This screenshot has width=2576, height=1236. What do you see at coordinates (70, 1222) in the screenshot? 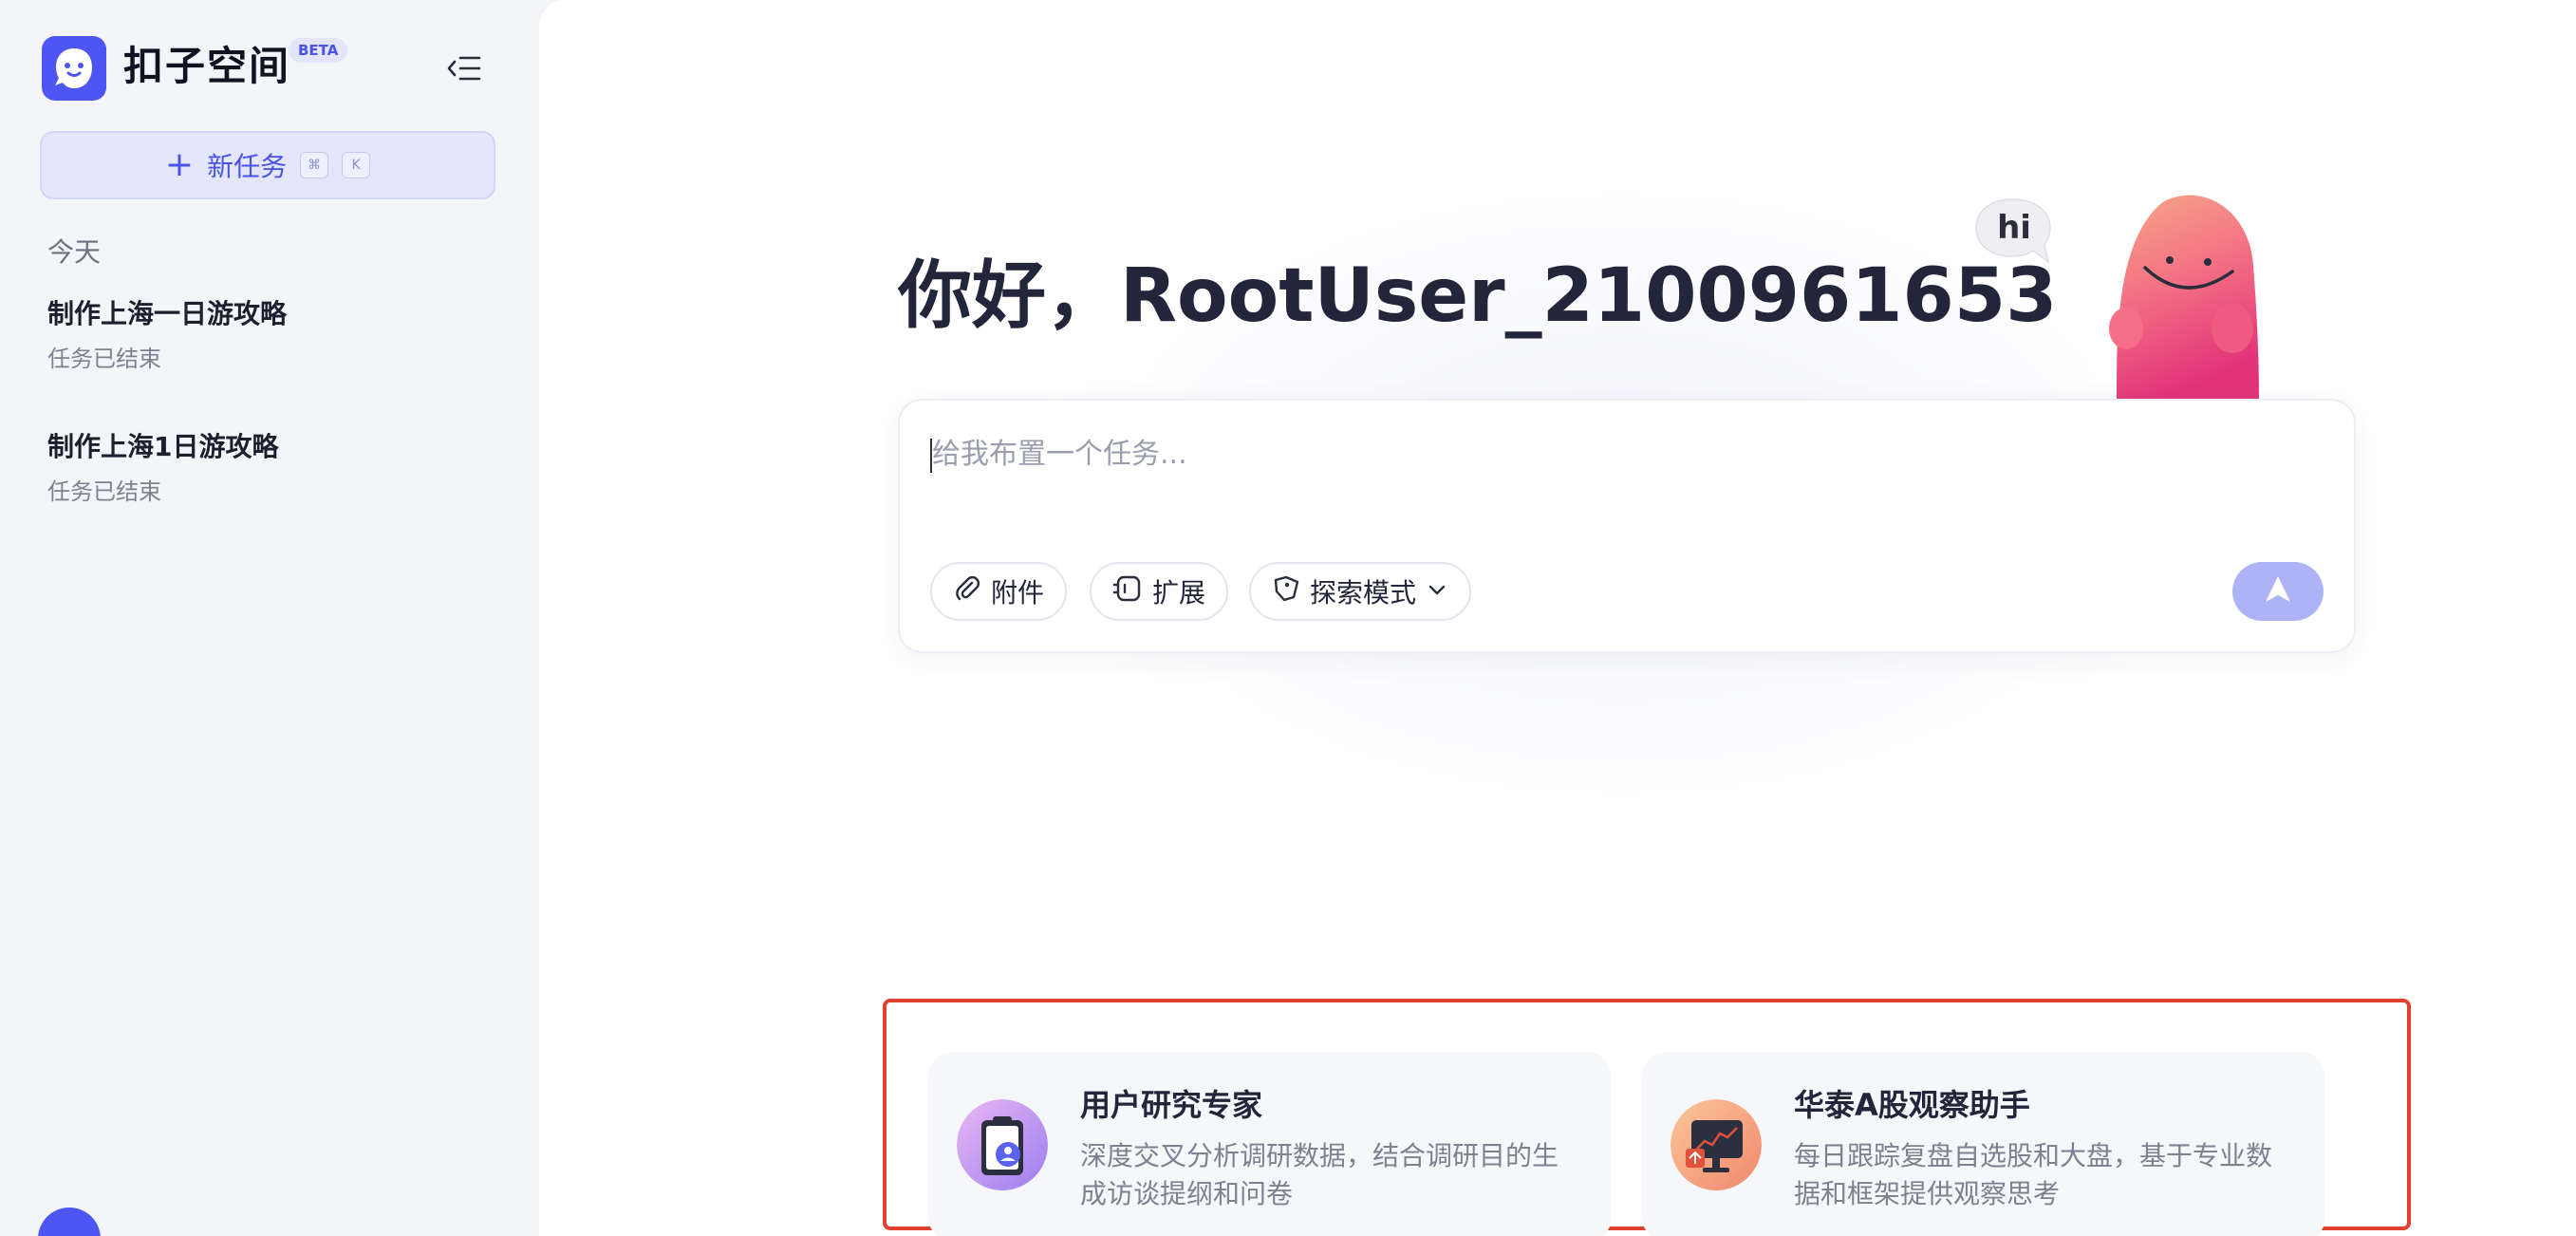
I see `user-avatar` at bounding box center [70, 1222].